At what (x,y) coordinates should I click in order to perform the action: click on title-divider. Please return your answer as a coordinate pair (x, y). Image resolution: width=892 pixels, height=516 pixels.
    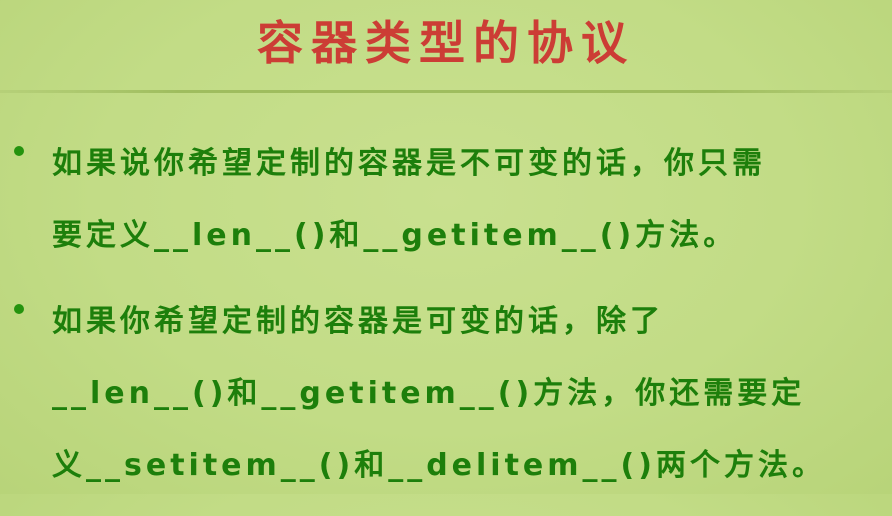
    Looking at the image, I should click on (446, 91).